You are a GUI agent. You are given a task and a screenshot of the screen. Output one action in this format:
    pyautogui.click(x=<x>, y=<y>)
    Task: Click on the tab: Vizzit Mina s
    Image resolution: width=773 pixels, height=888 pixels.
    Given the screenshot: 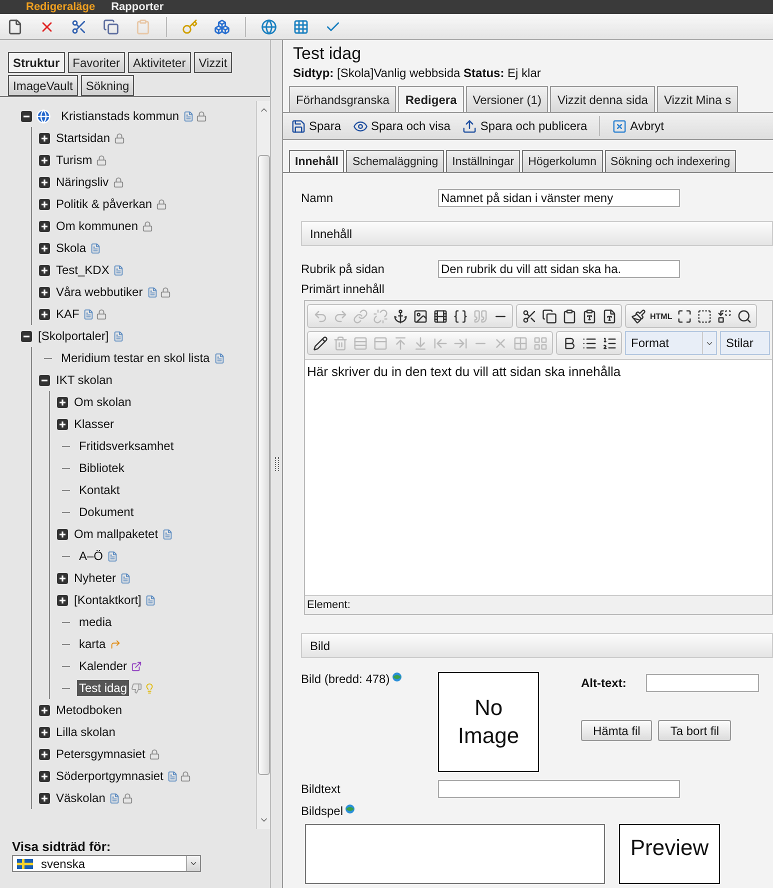 What is the action you would take?
    pyautogui.click(x=697, y=99)
    